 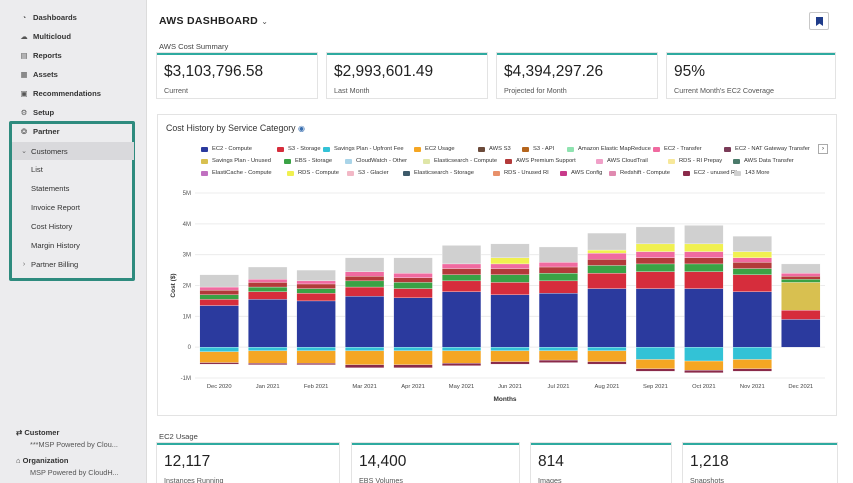 I want to click on legend-item: Amazon Elastic MapReduce, so click(x=609, y=149).